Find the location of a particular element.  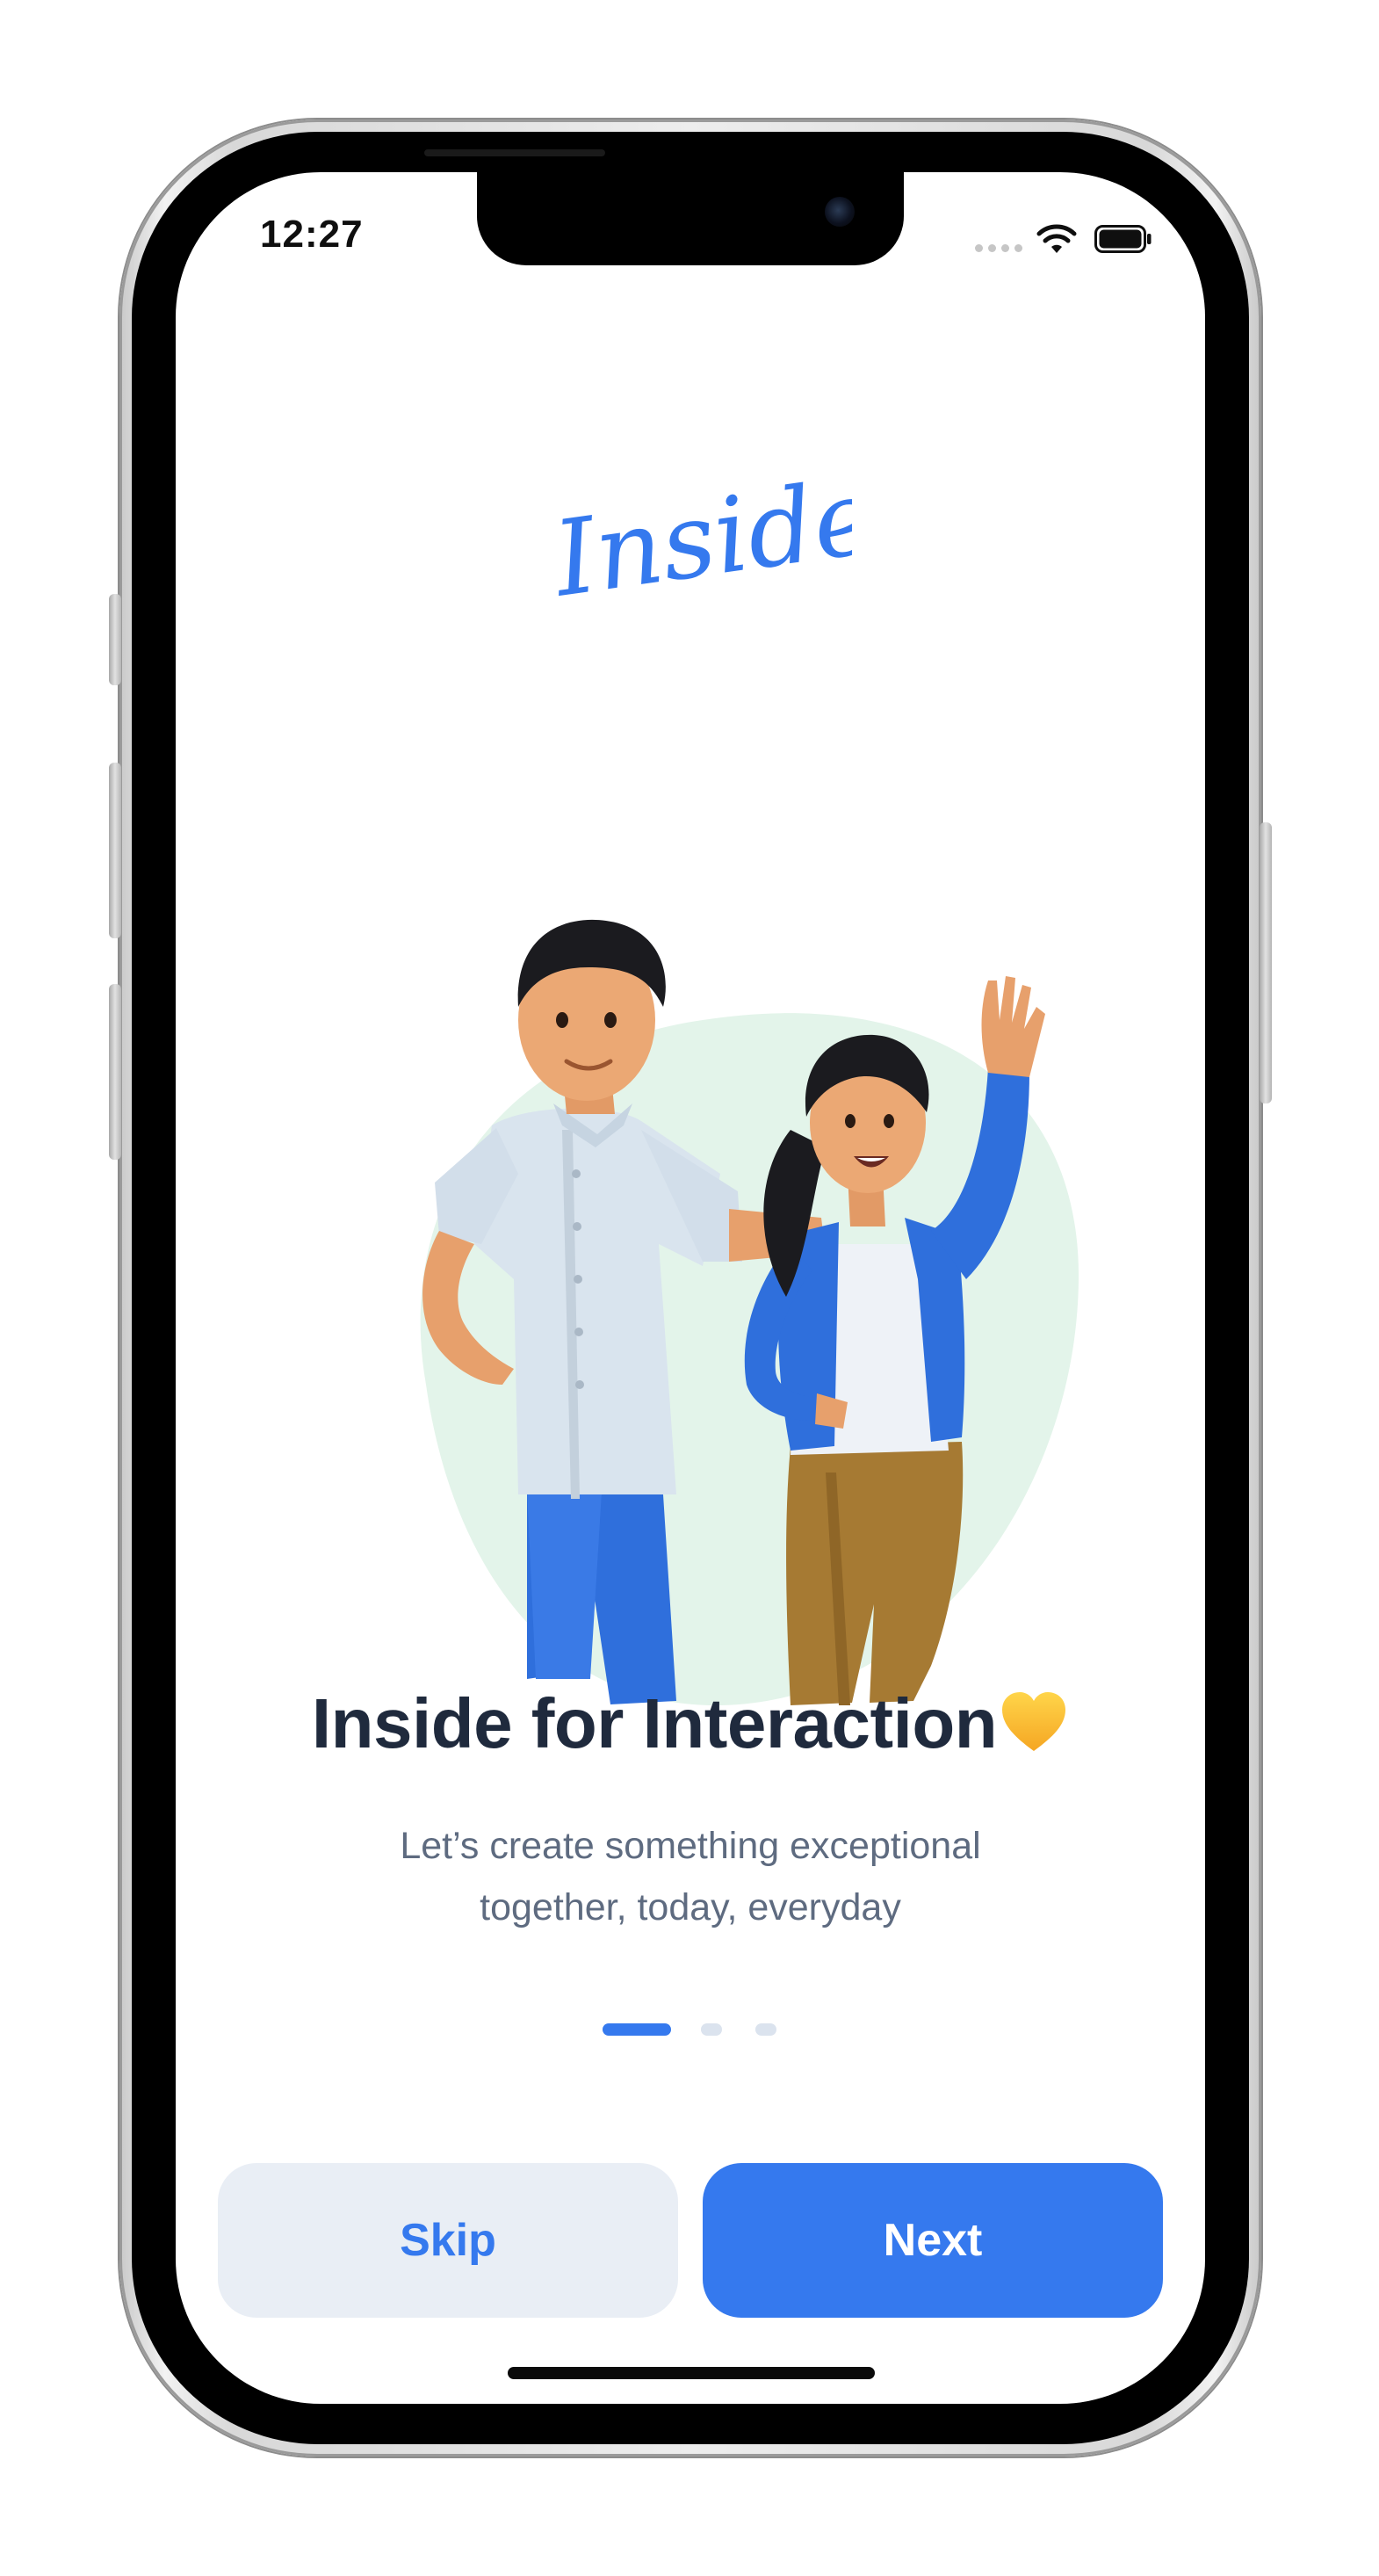

status-time: 12:27 is located at coordinates (312, 234).